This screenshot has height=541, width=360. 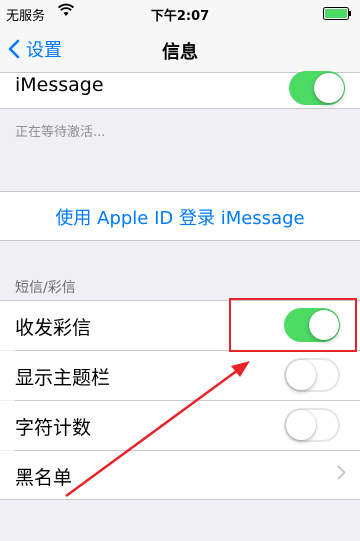 I want to click on character-count-toggle, so click(x=312, y=425).